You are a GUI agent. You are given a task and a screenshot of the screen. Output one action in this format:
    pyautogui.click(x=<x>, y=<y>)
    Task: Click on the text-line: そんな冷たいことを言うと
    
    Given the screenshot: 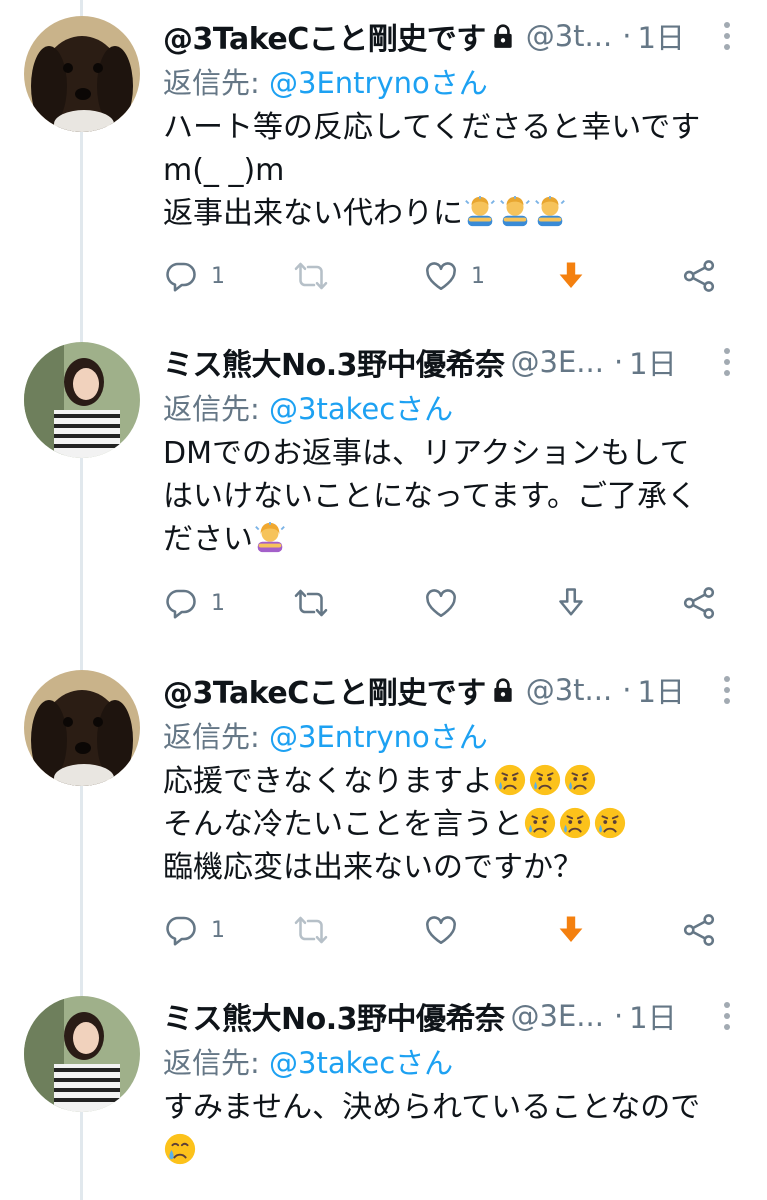 What is the action you would take?
    pyautogui.click(x=456, y=824)
    